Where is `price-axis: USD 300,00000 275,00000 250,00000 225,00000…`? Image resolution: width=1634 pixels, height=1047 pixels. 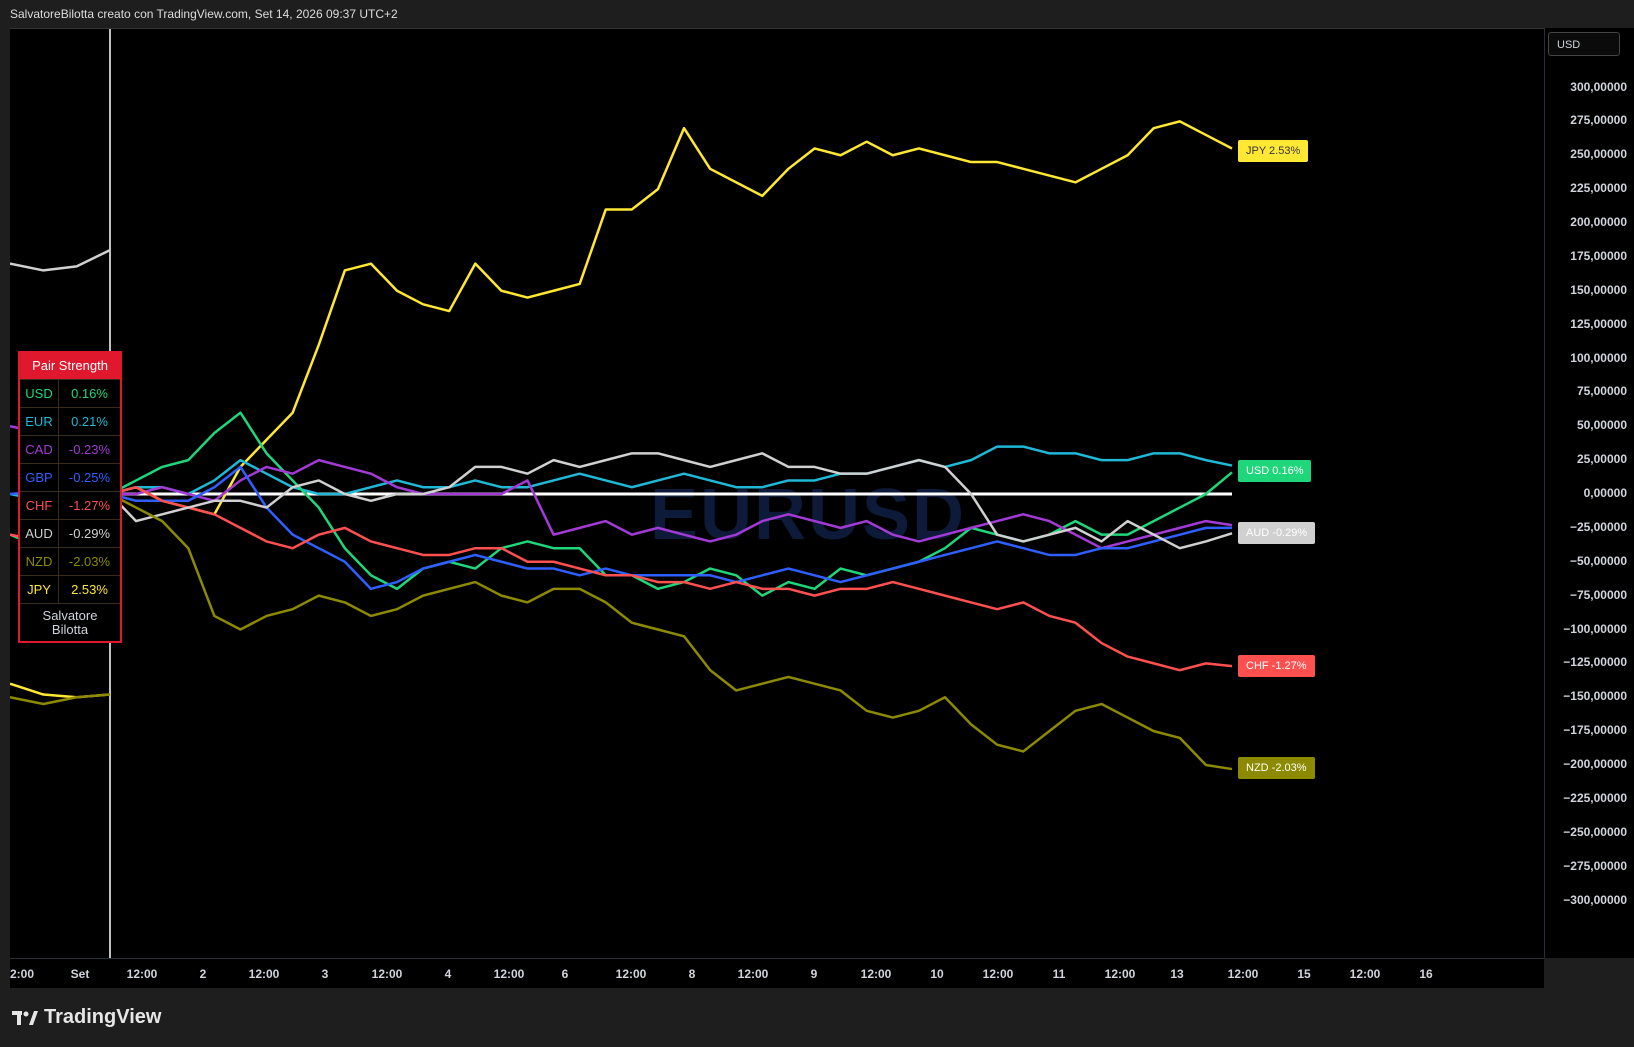
price-axis: USD 300,00000 275,00000 250,00000 225,00000… is located at coordinates (1589, 493).